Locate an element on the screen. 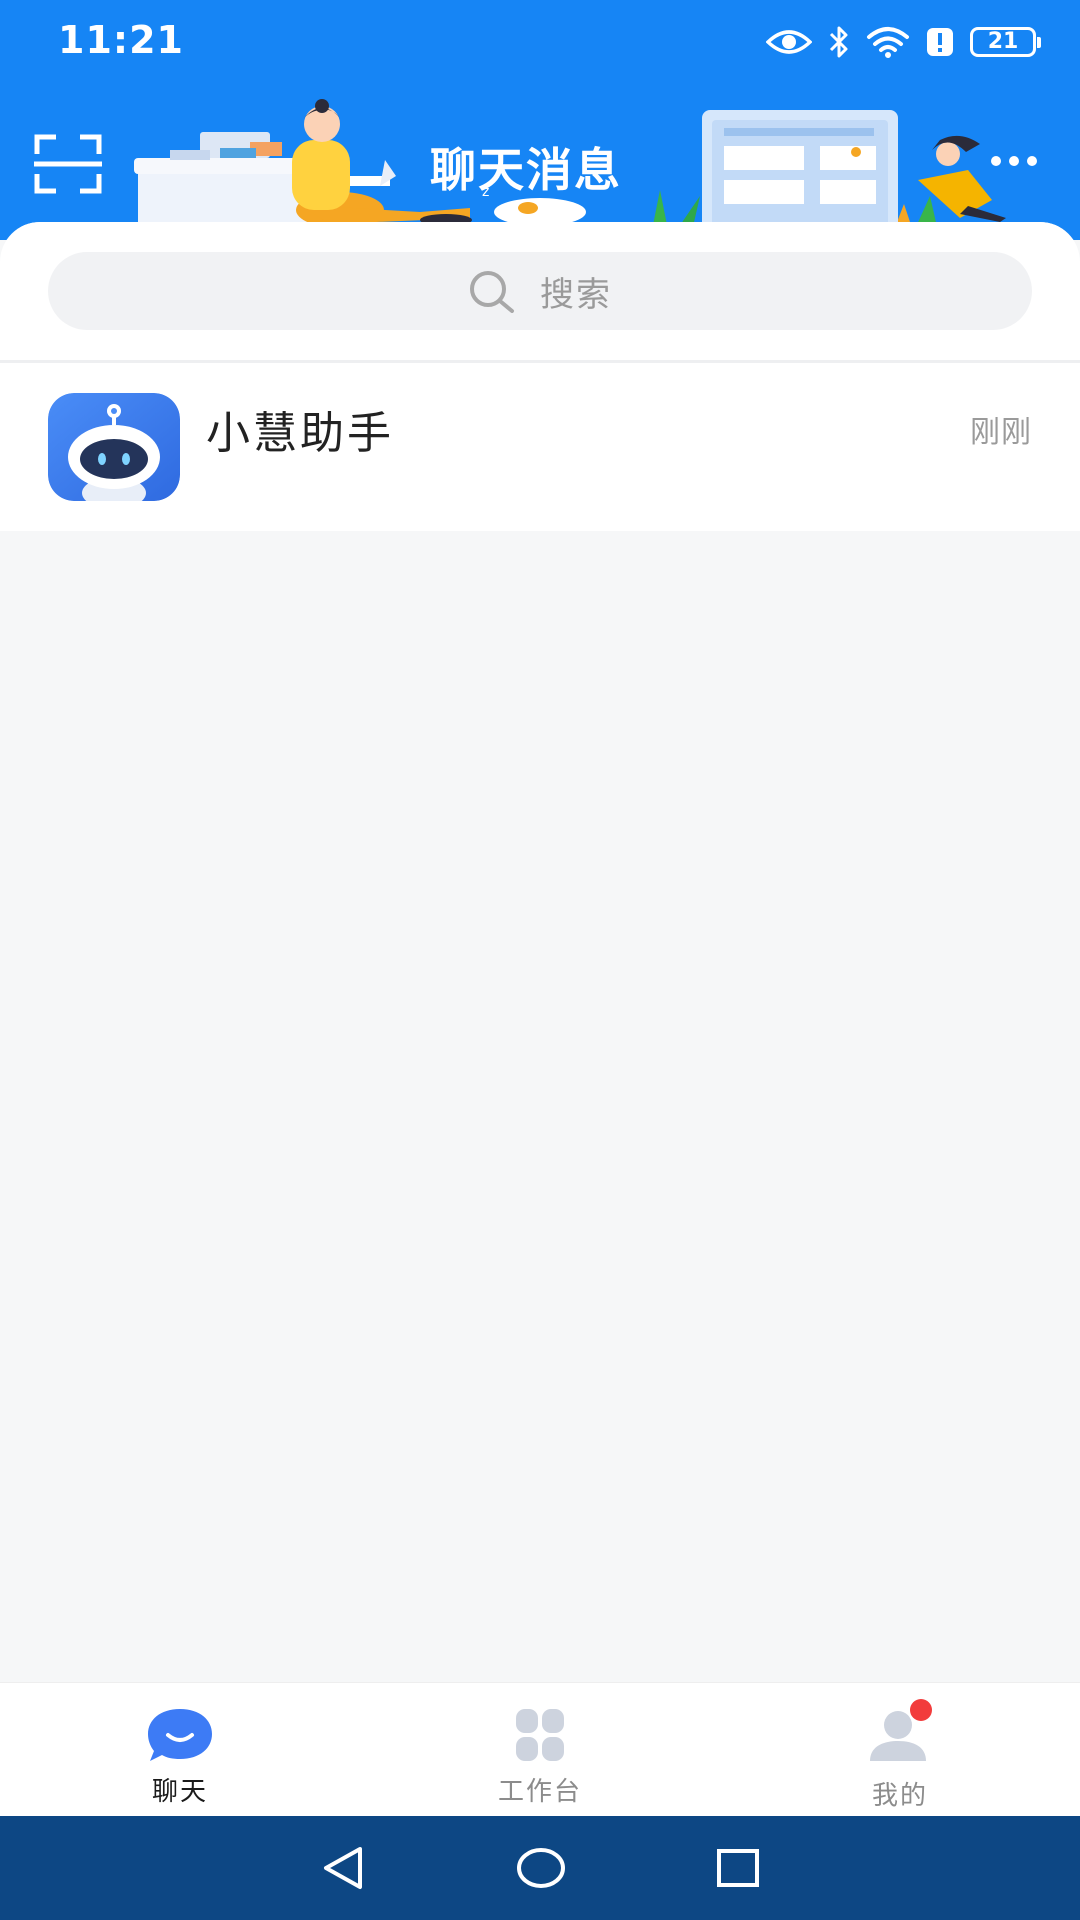 The width and height of the screenshot is (1080, 1920). more-icon is located at coordinates (1014, 161).